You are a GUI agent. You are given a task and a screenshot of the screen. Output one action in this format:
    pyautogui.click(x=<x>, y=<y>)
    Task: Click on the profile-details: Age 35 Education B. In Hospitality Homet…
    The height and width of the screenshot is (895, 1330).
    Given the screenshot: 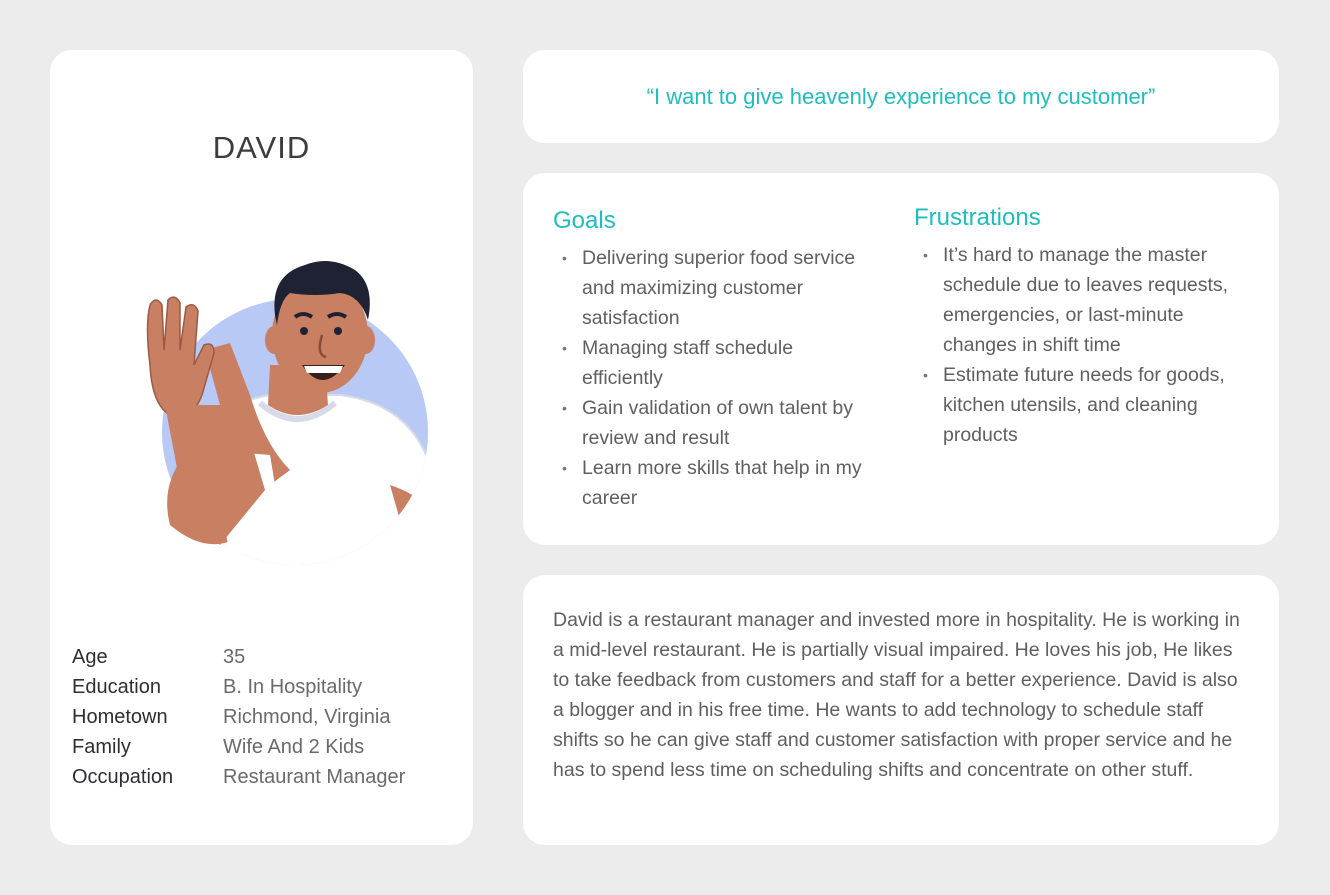 What is the action you would take?
    pyautogui.click(x=238, y=717)
    